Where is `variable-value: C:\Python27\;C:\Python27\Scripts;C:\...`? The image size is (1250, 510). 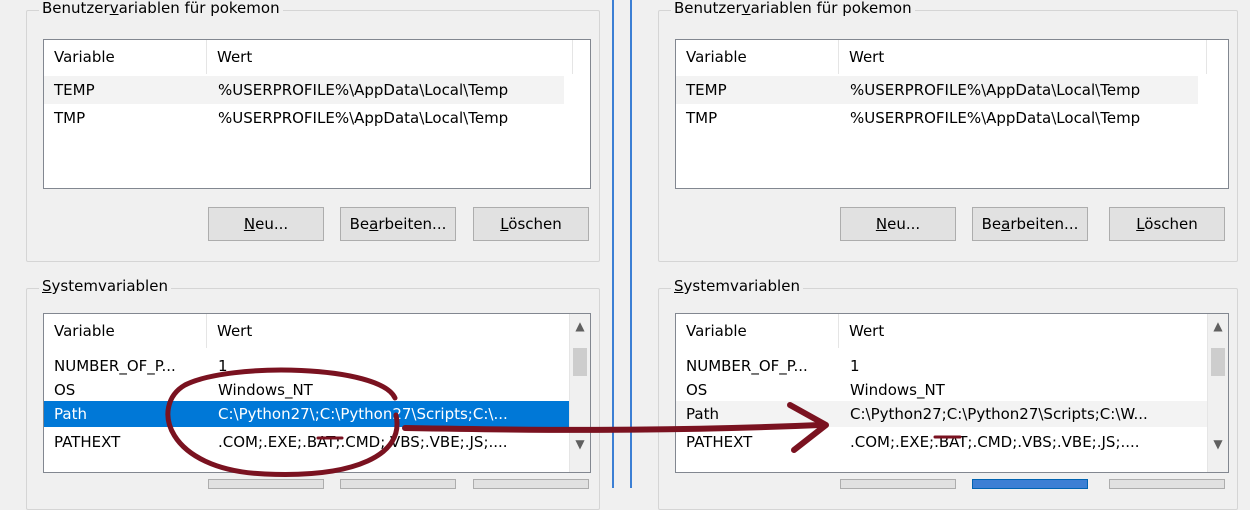 variable-value: C:\Python27\;C:\Python27\Scripts;C:\... is located at coordinates (363, 414).